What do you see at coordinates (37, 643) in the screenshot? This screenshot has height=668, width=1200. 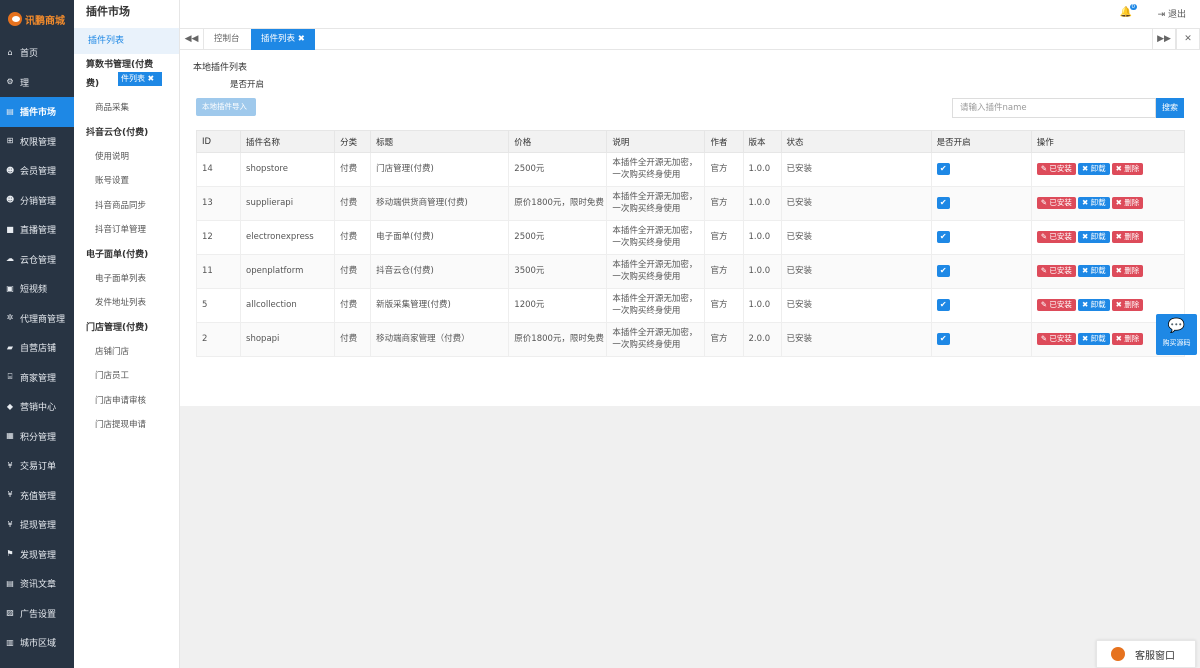 I see `sidebar-item: ▥ 城市区域` at bounding box center [37, 643].